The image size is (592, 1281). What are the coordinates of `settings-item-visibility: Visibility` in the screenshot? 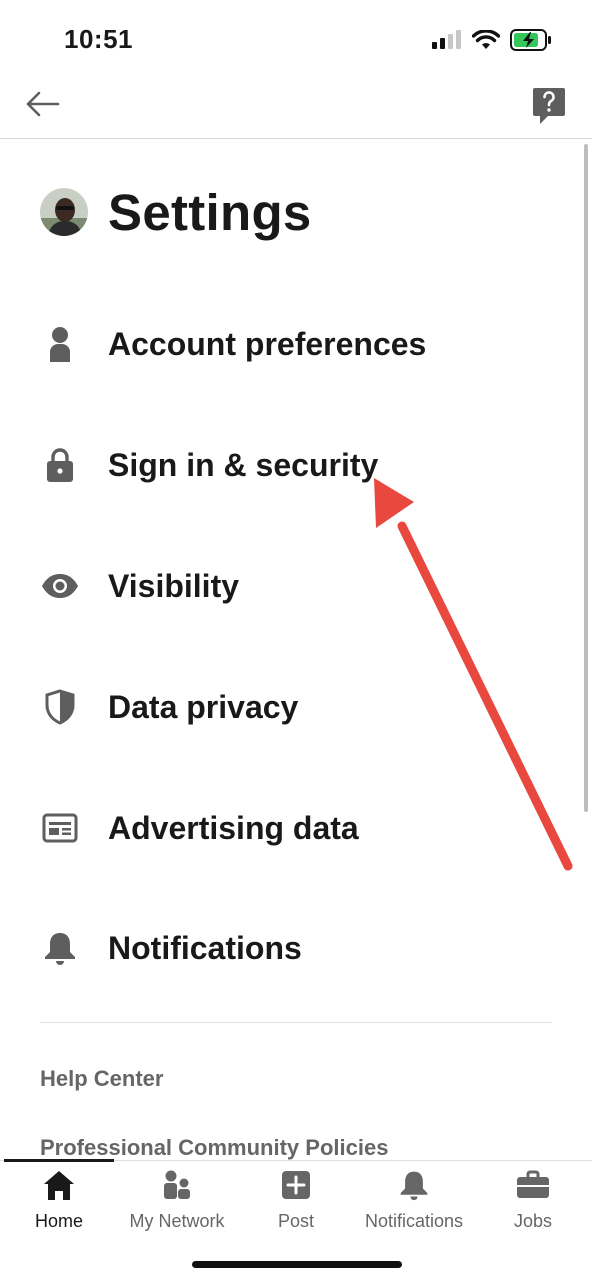 It's located at (300, 586).